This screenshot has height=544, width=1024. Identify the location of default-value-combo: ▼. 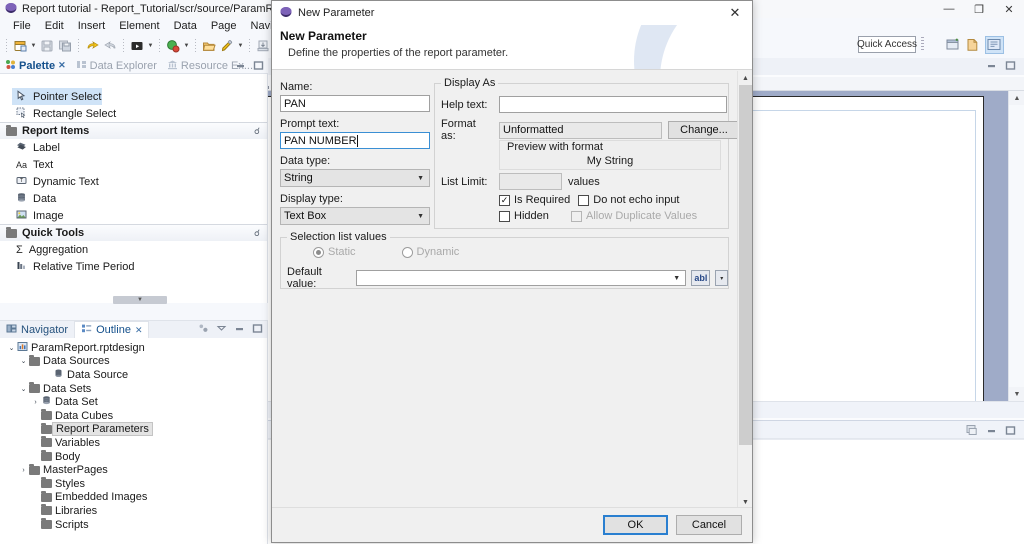
(521, 278).